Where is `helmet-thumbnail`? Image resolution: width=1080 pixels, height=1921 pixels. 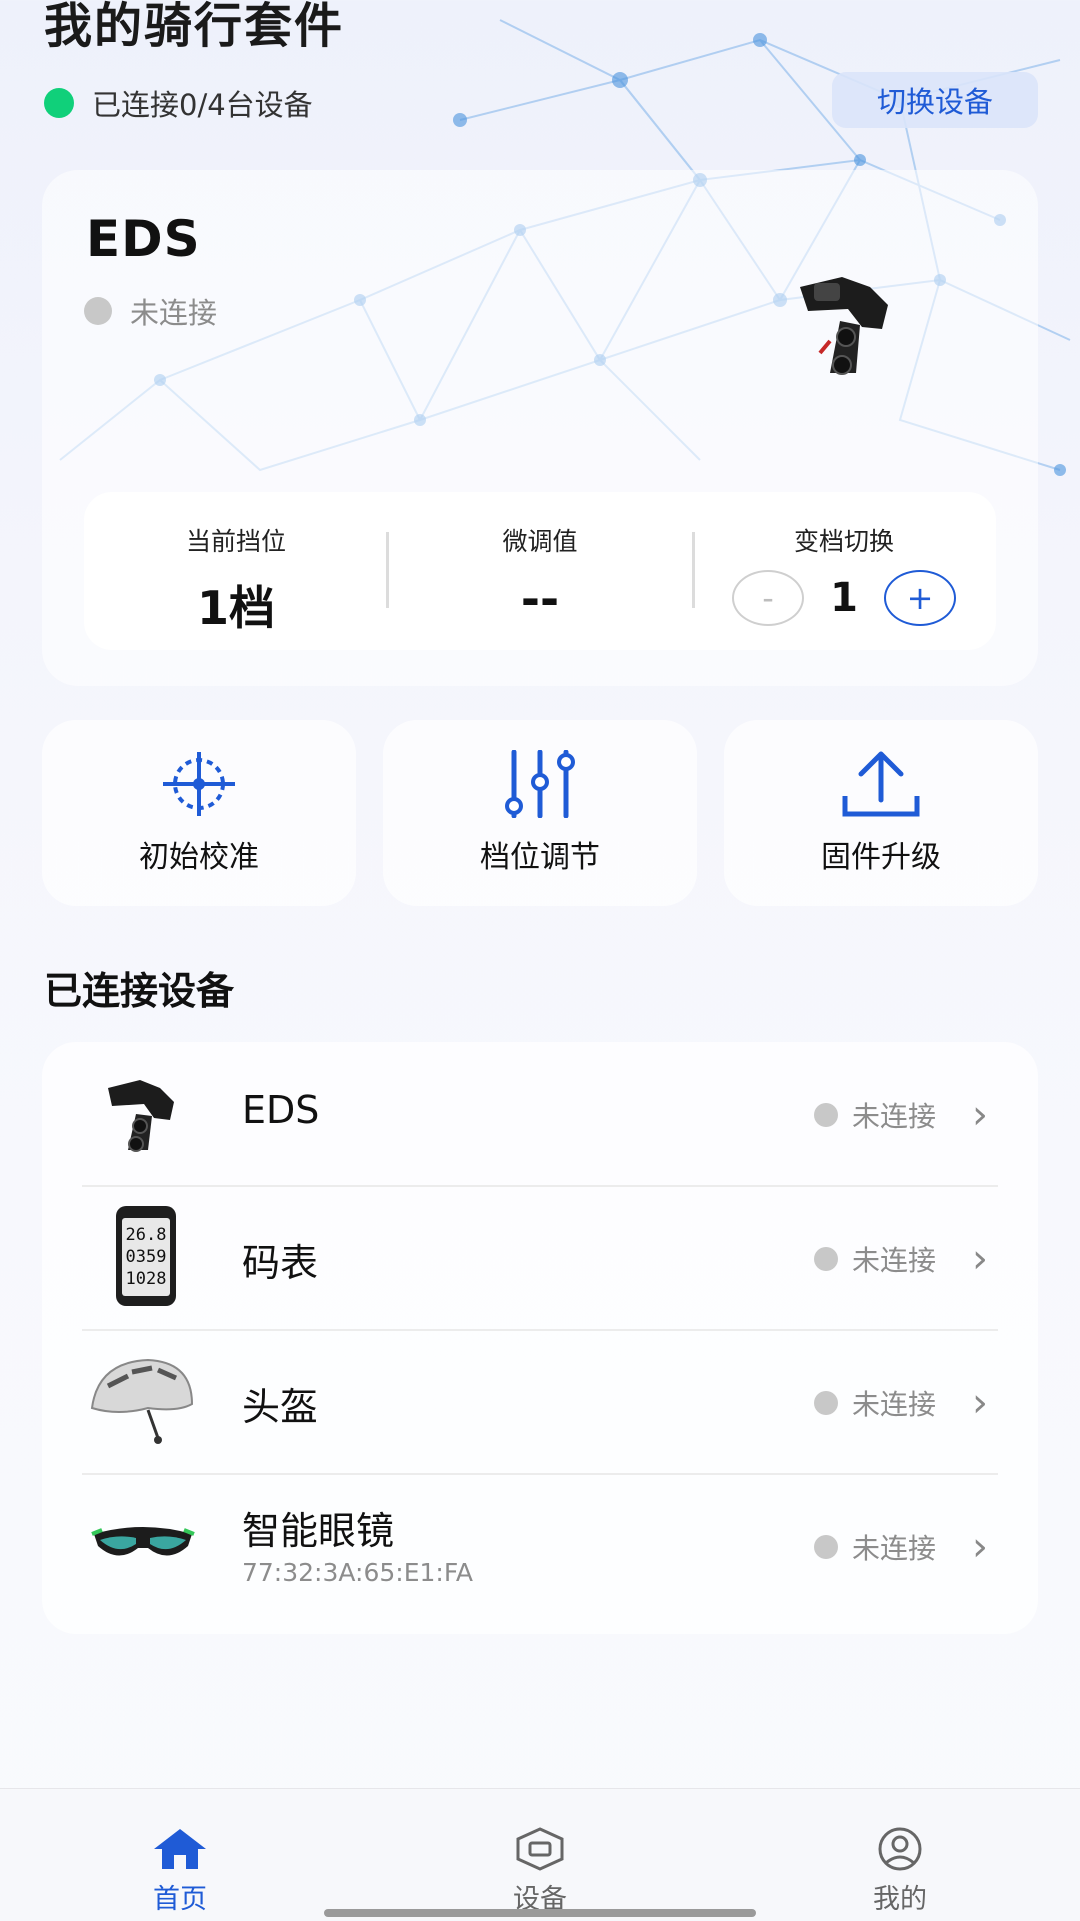 helmet-thumbnail is located at coordinates (142, 1401).